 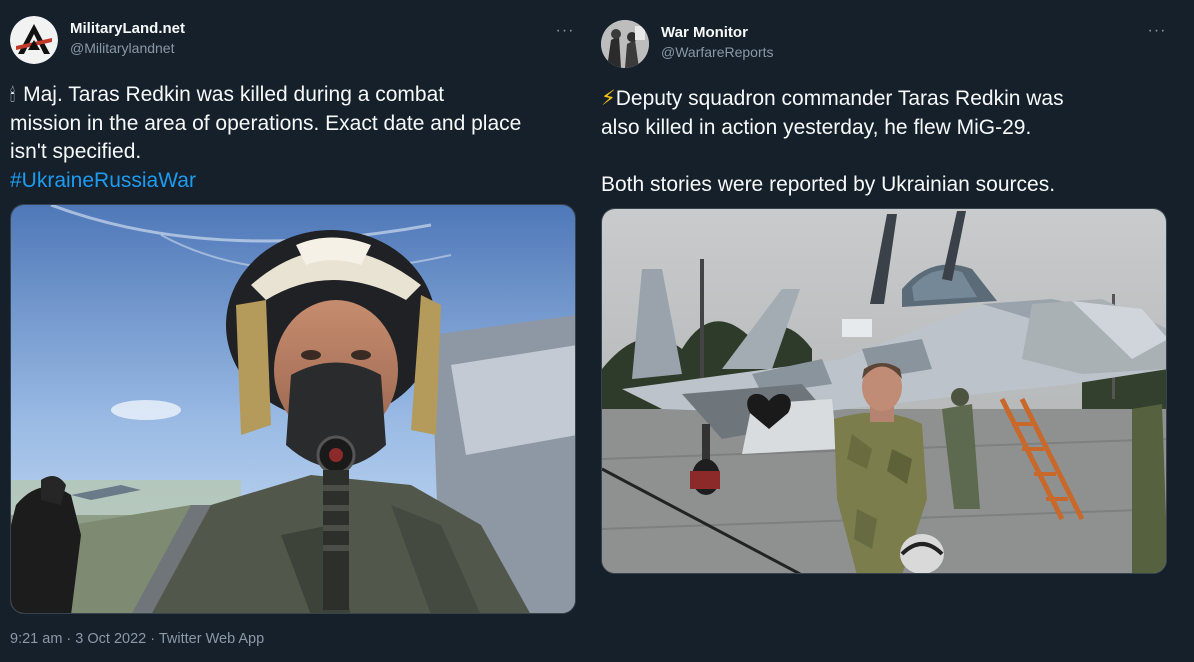 What do you see at coordinates (704, 32) in the screenshot?
I see `display-name: War Monitor` at bounding box center [704, 32].